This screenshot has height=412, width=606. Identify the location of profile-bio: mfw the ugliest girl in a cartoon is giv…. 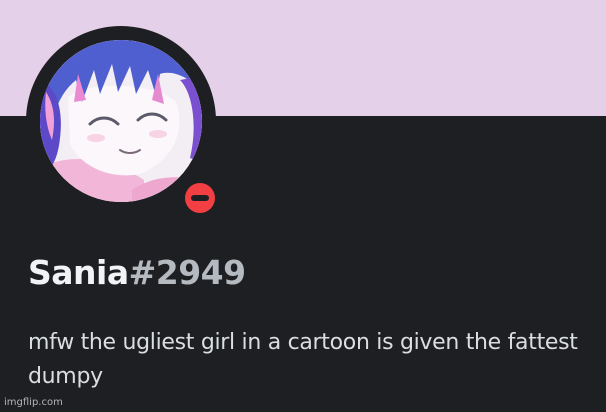
(303, 359).